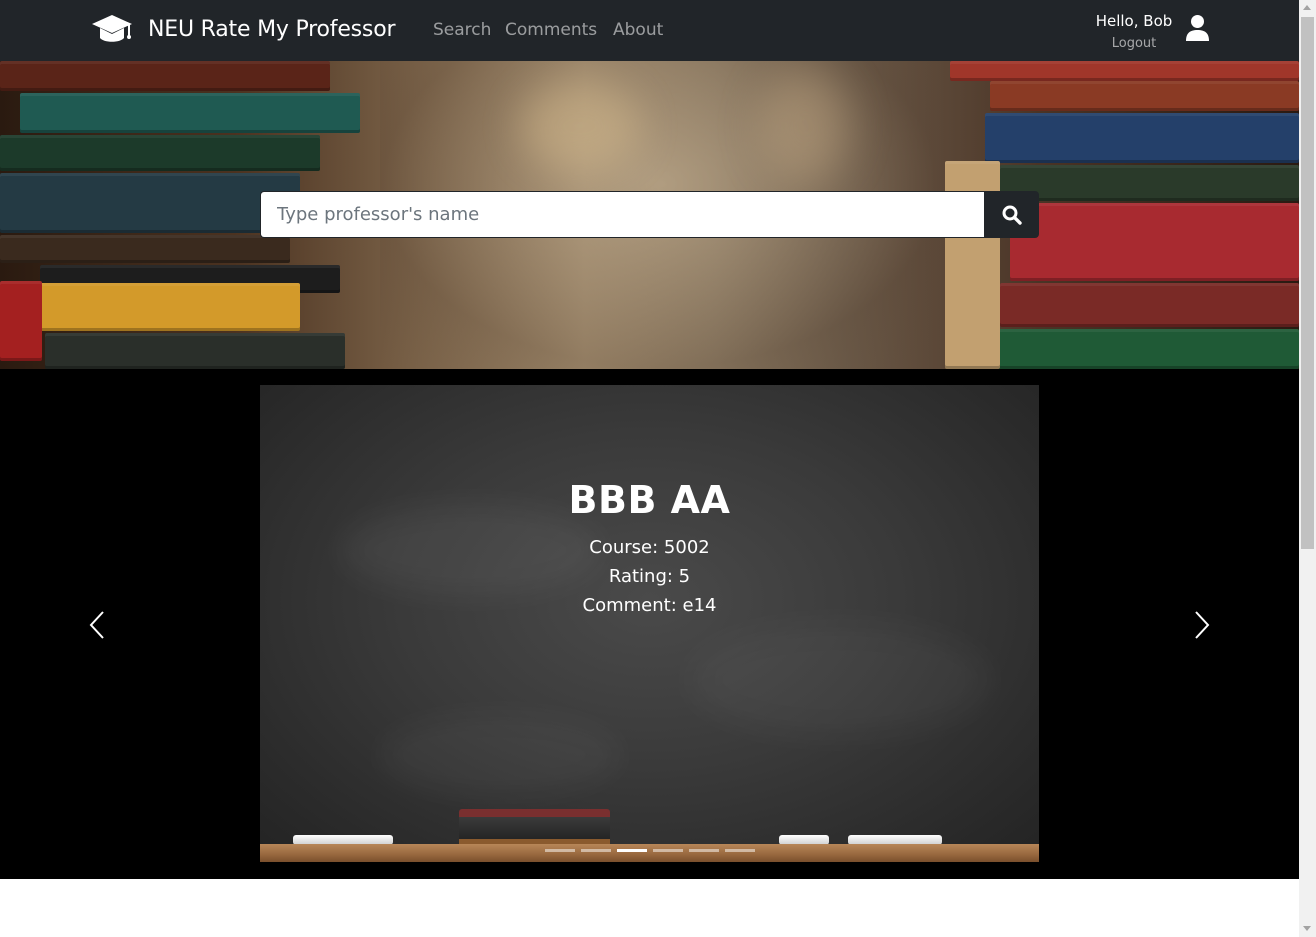 The height and width of the screenshot is (937, 1316). I want to click on user-icon, so click(1197, 28).